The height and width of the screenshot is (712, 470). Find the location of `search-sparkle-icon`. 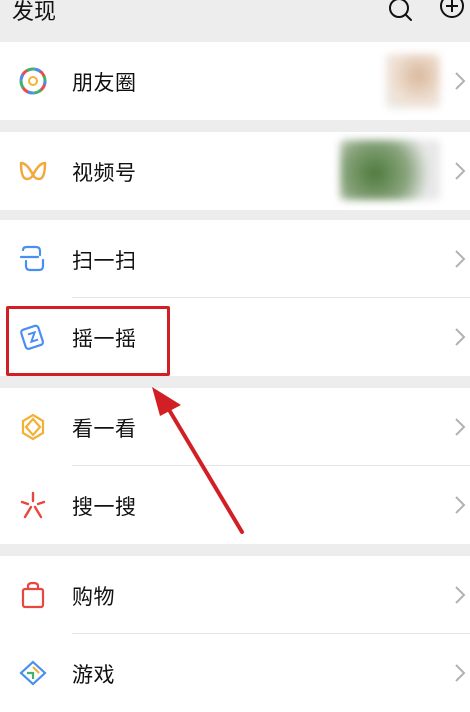

search-sparkle-icon is located at coordinates (33, 505).